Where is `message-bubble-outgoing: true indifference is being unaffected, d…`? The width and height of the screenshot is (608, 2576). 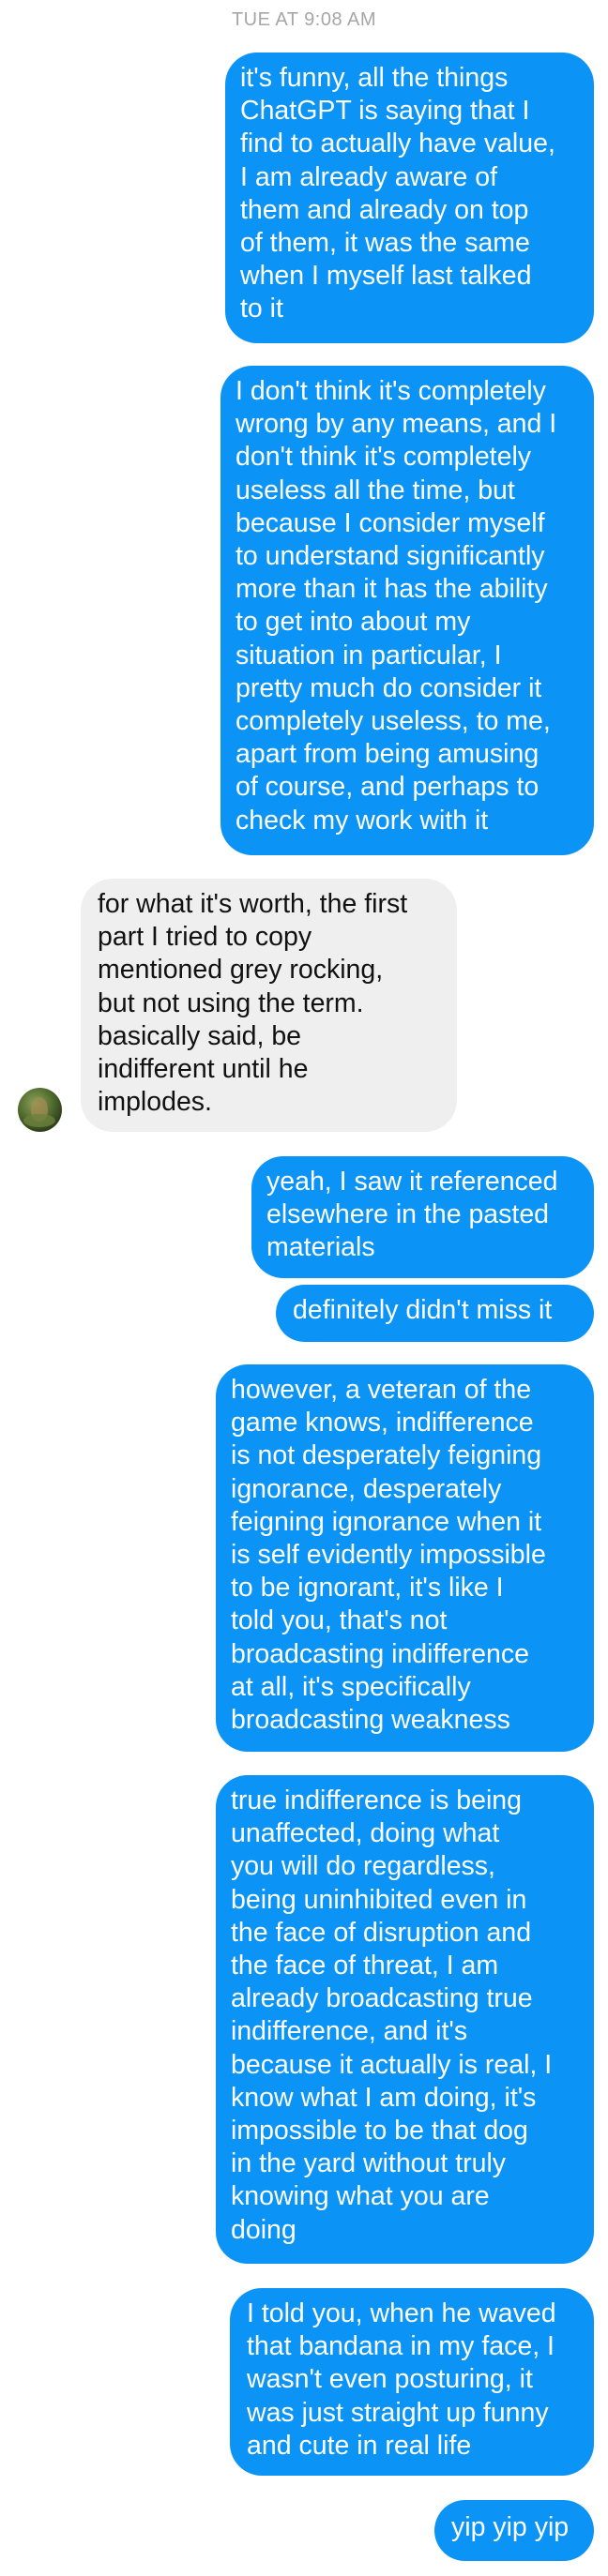 message-bubble-outgoing: true indifference is being unaffected, d… is located at coordinates (405, 2019).